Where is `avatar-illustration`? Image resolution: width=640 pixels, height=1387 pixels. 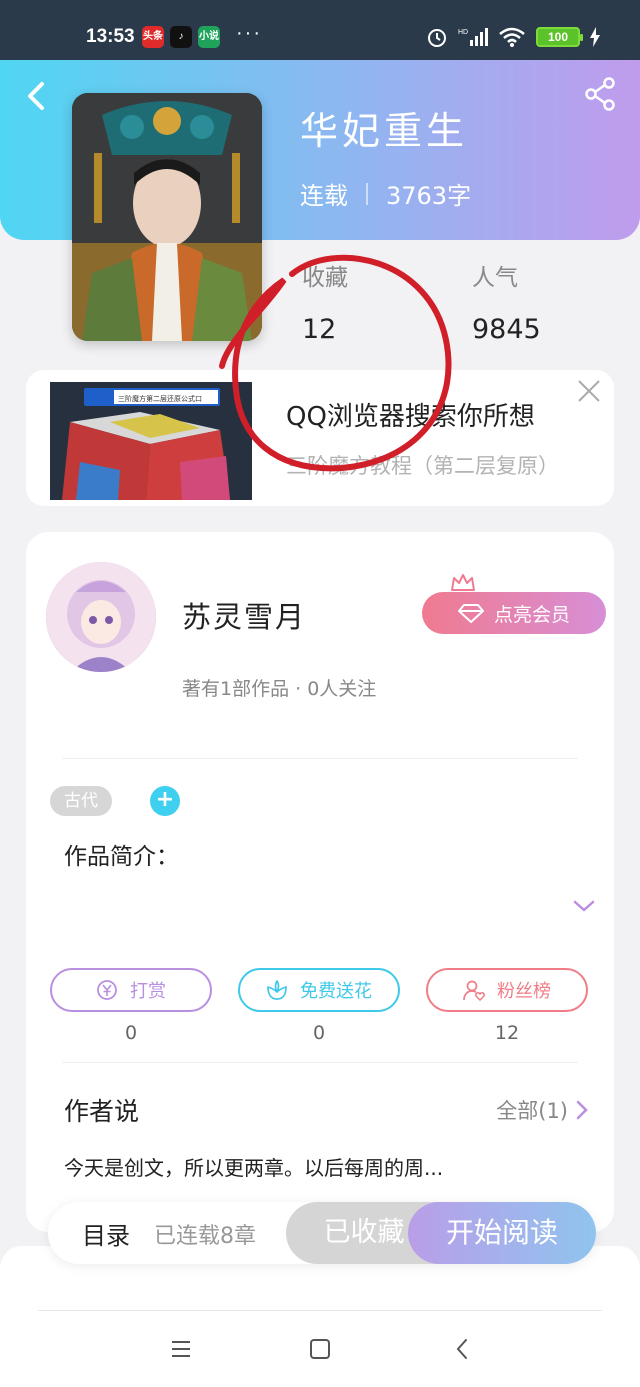
avatar-illustration is located at coordinates (101, 617).